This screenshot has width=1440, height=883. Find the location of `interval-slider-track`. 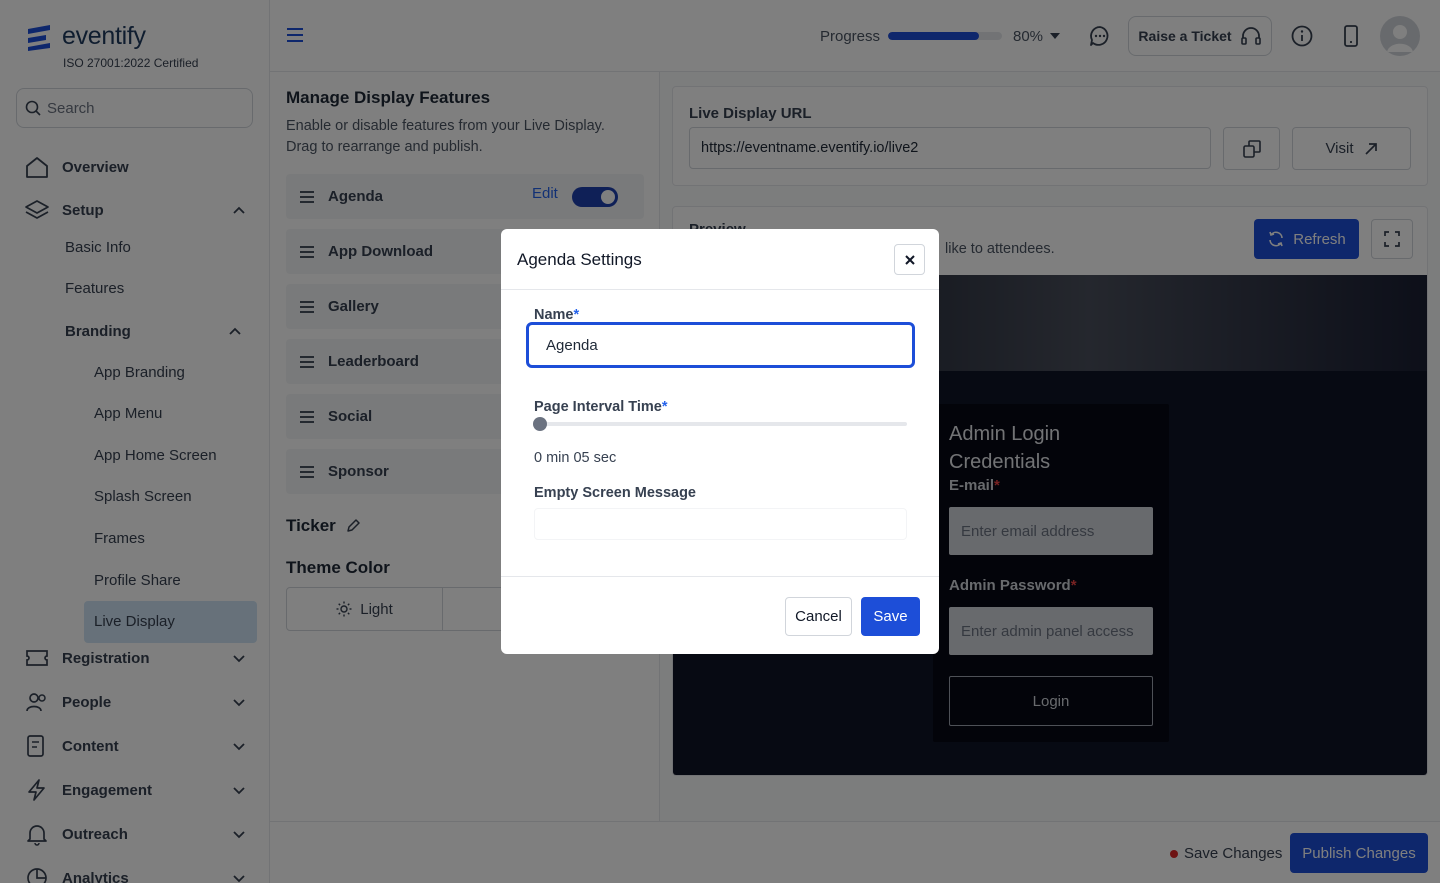

interval-slider-track is located at coordinates (720, 424).